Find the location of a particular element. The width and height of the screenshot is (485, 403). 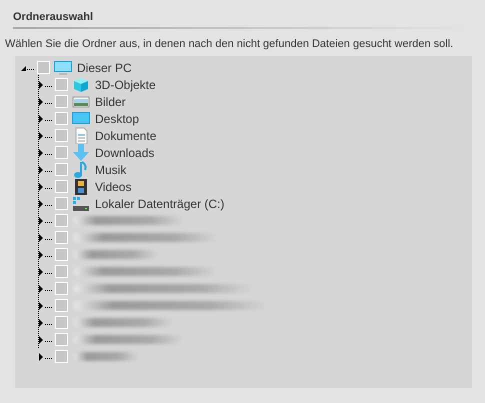

tree-item-label: Desktop is located at coordinates (117, 119).